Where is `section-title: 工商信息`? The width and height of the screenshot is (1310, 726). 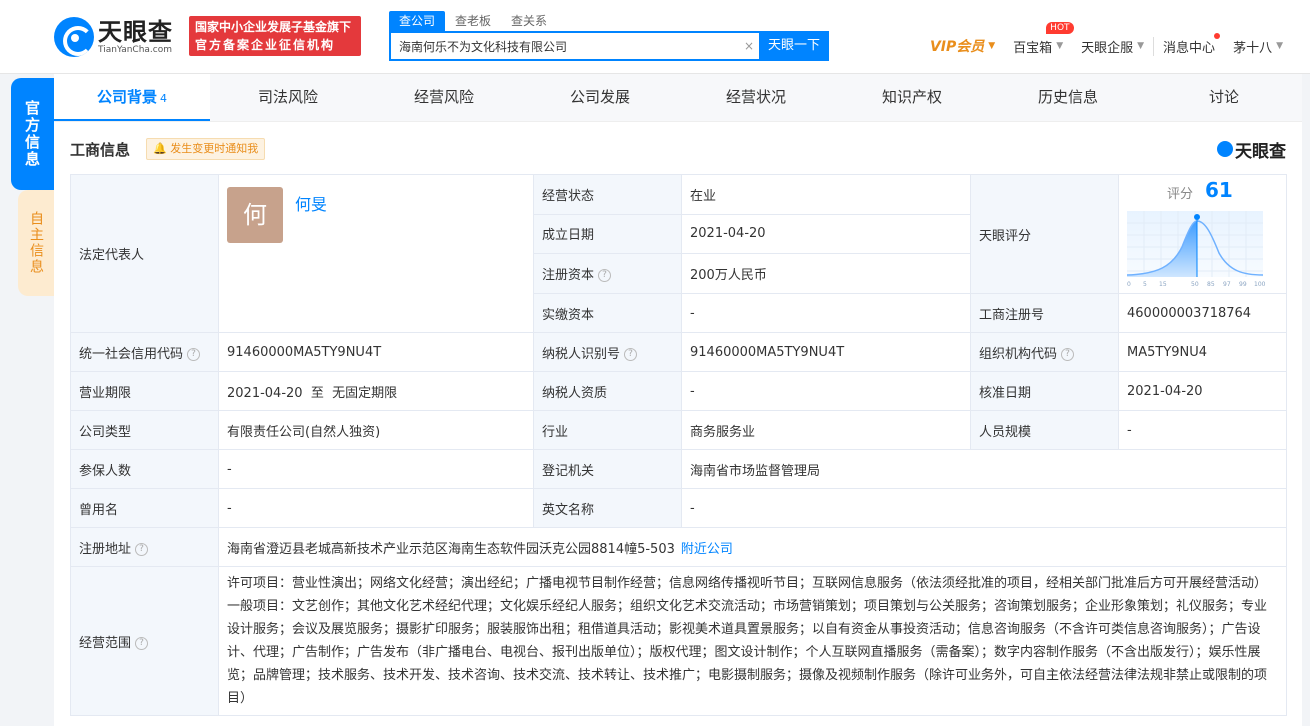
section-title: 工商信息 is located at coordinates (100, 149).